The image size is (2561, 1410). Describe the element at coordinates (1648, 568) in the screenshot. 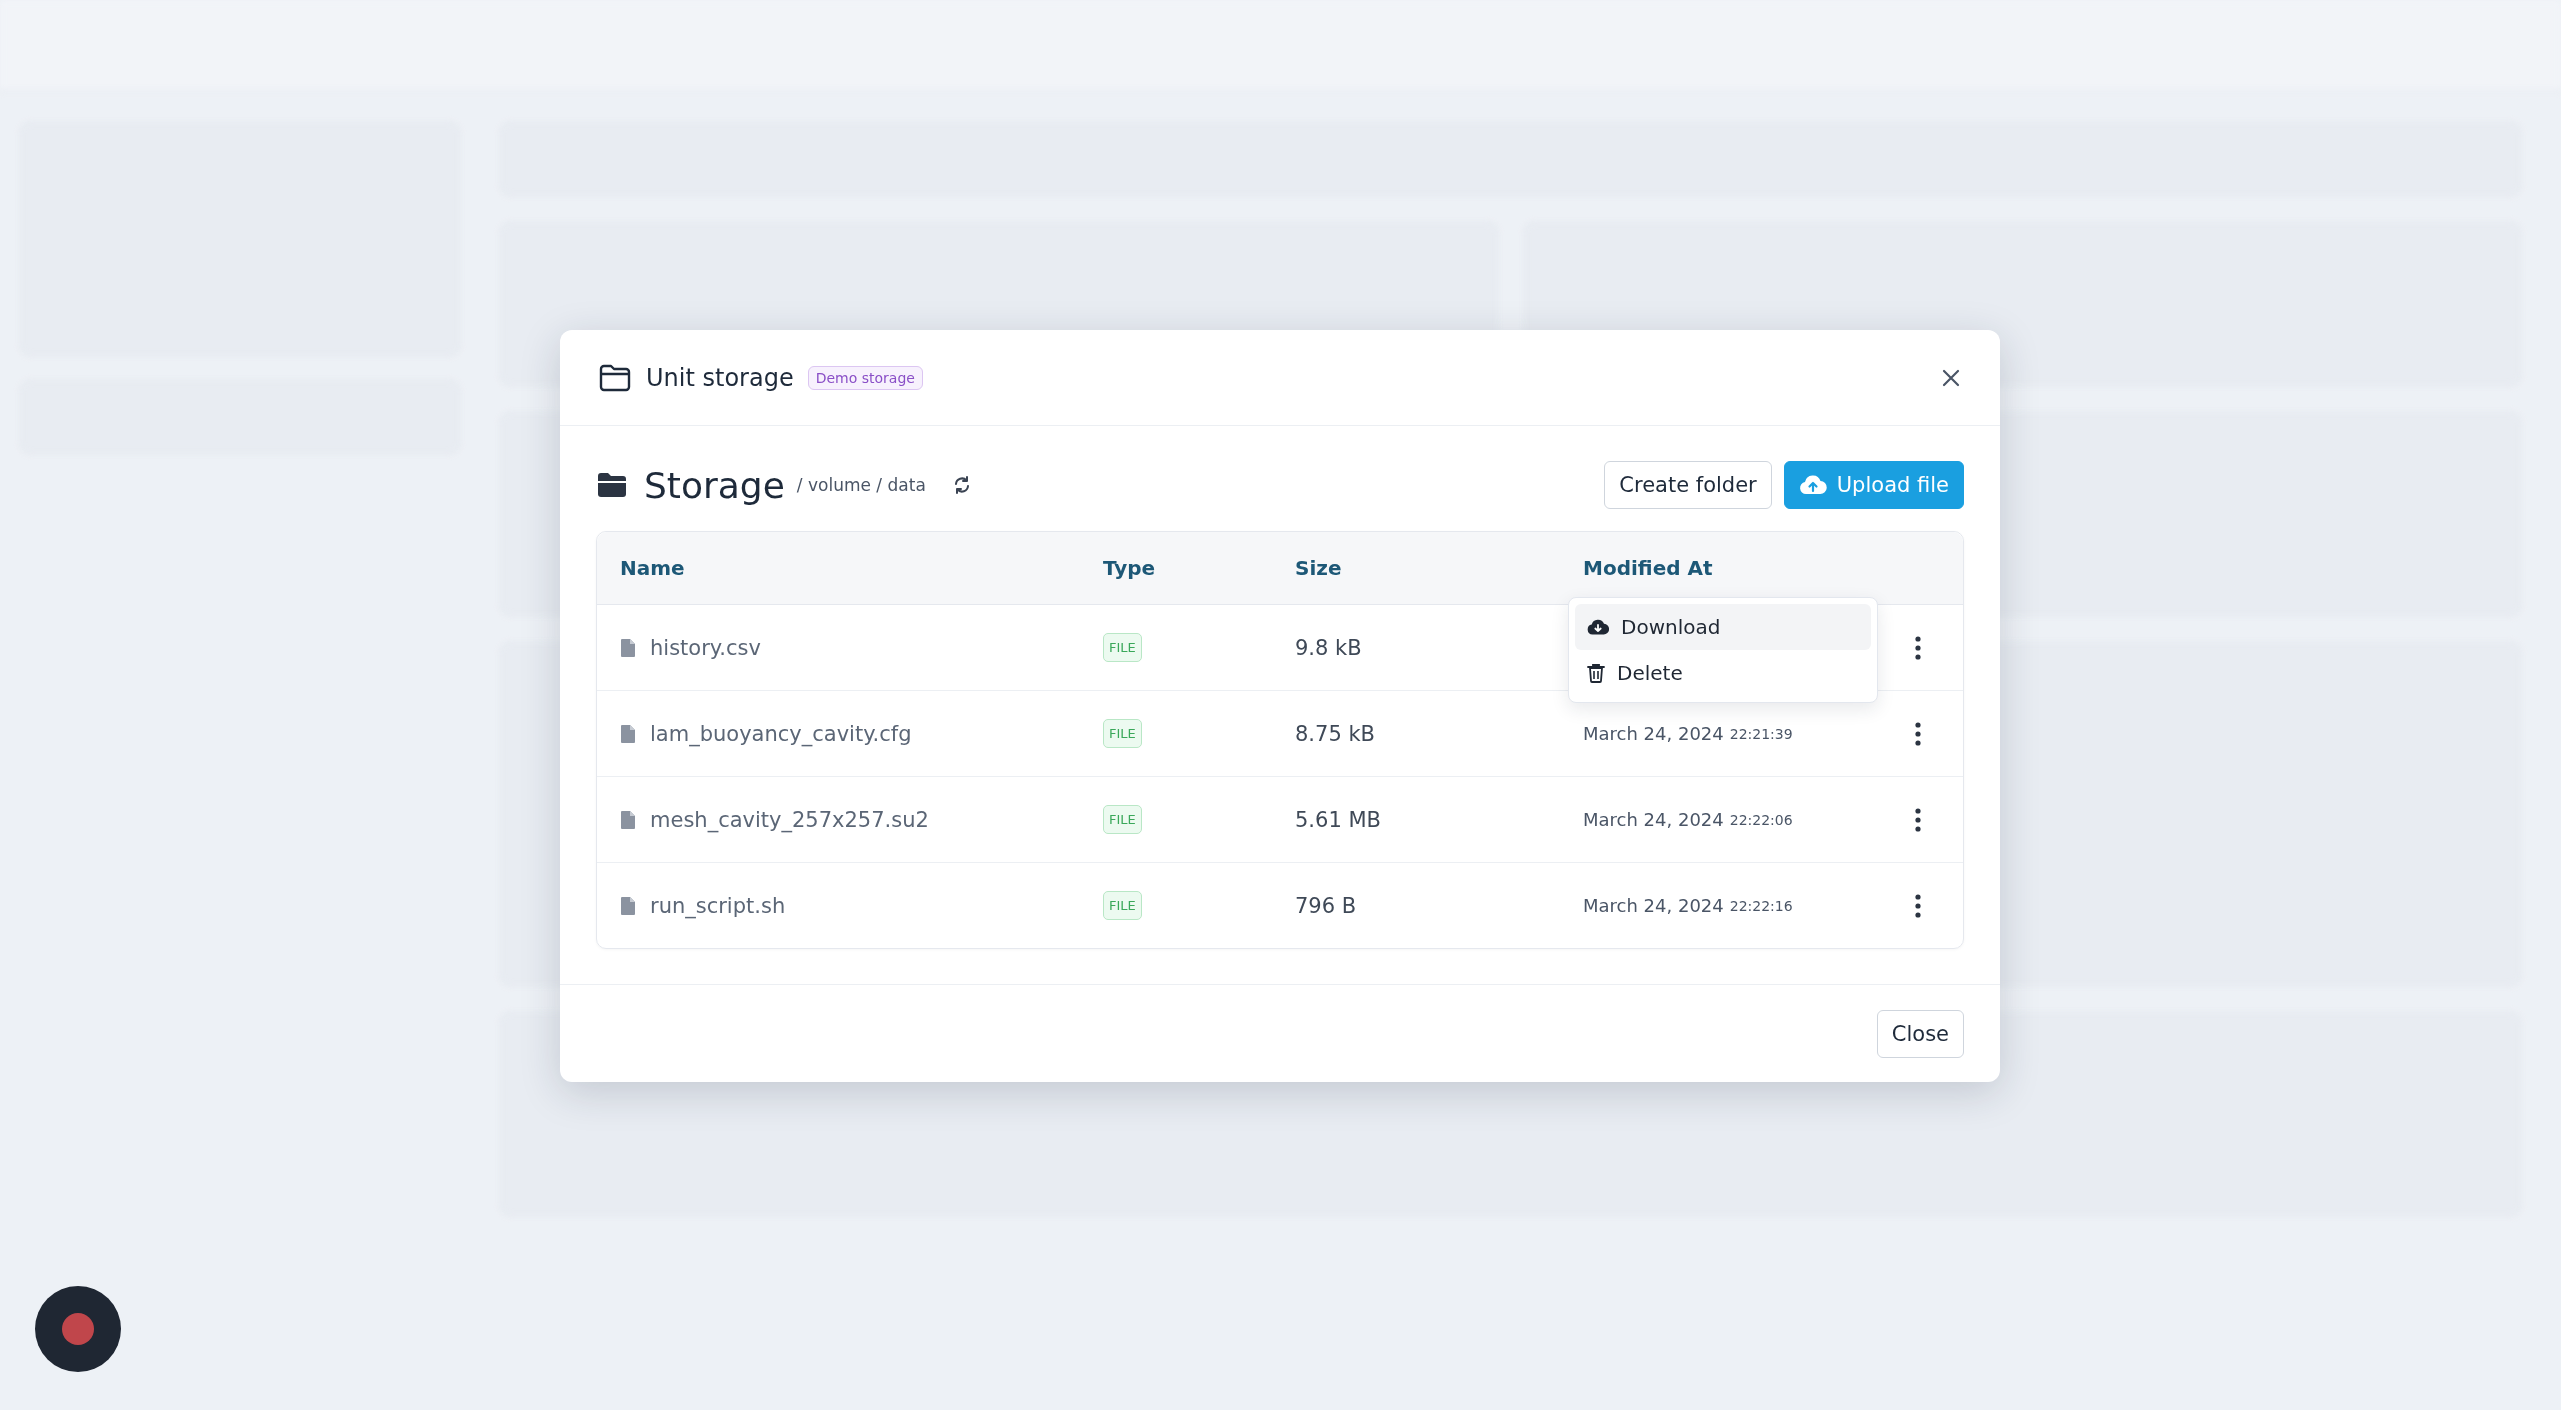

I see `column-header: Modified At` at that location.